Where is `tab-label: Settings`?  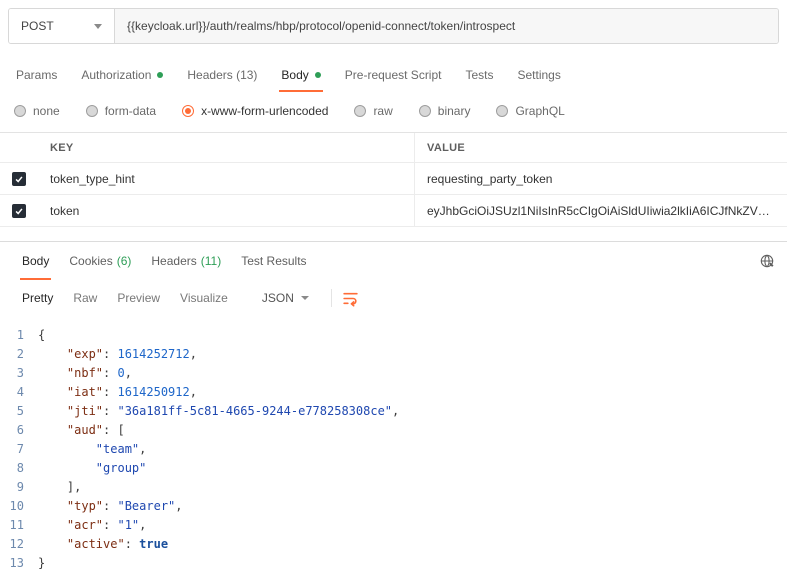
tab-label: Settings is located at coordinates (539, 75).